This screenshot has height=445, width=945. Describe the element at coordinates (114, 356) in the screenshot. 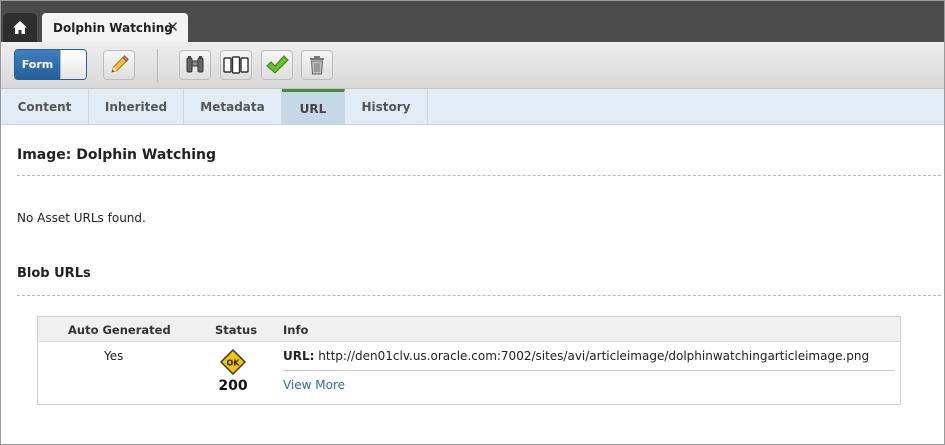

I see `auto-generated-value: Yes` at that location.